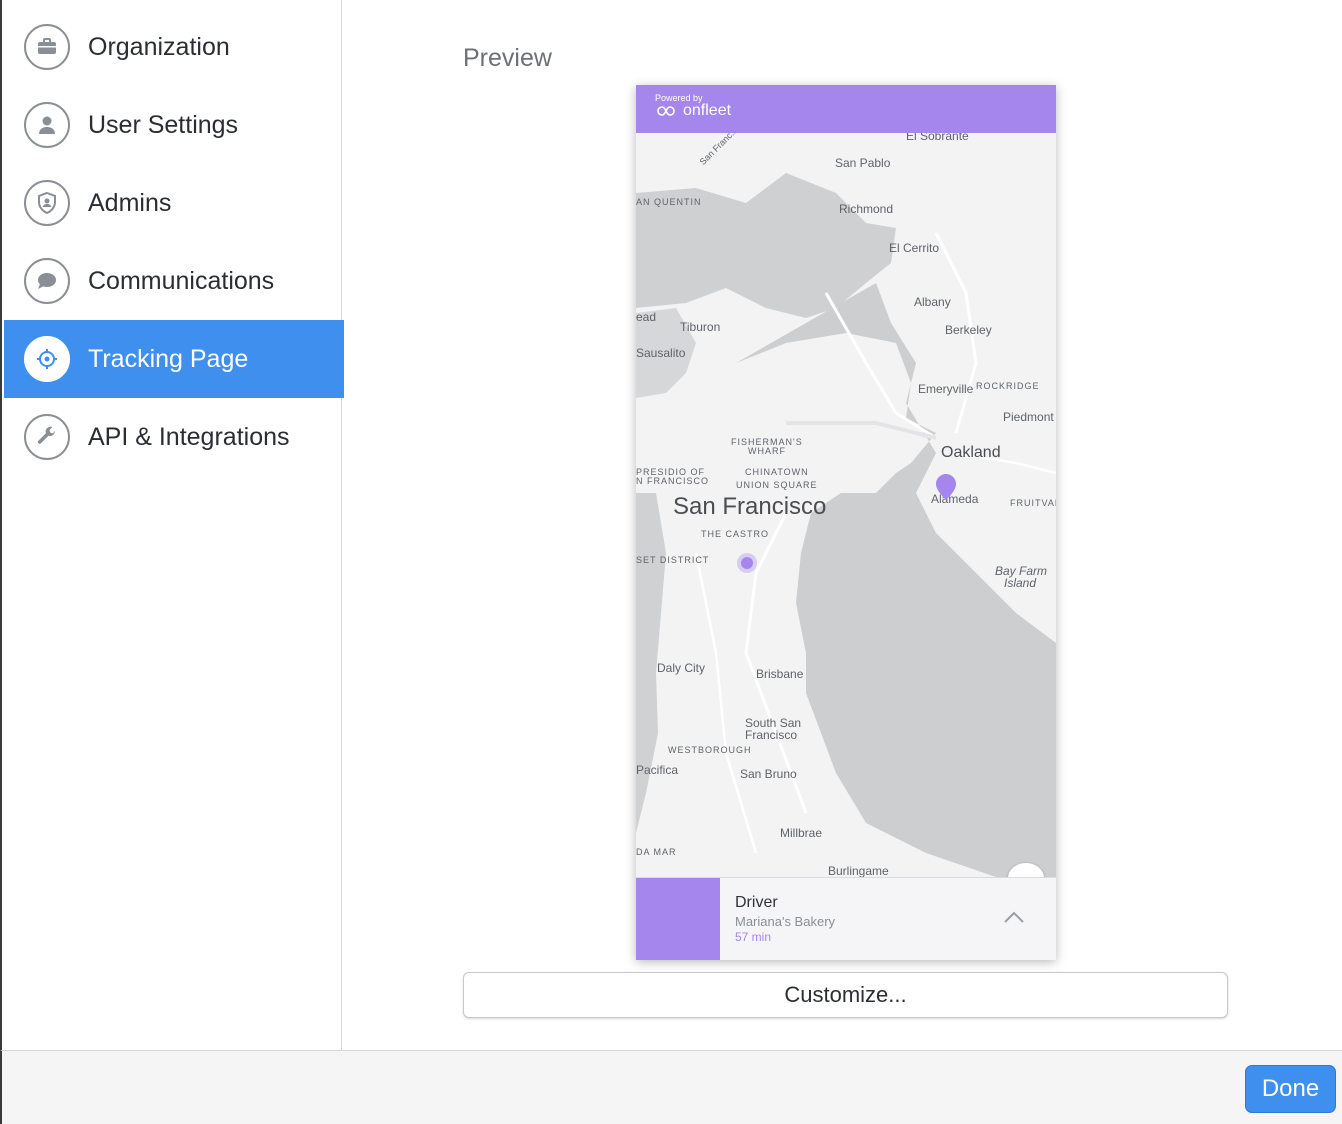 This screenshot has width=1342, height=1124. What do you see at coordinates (780, 674) in the screenshot?
I see `map-label: Brisbane` at bounding box center [780, 674].